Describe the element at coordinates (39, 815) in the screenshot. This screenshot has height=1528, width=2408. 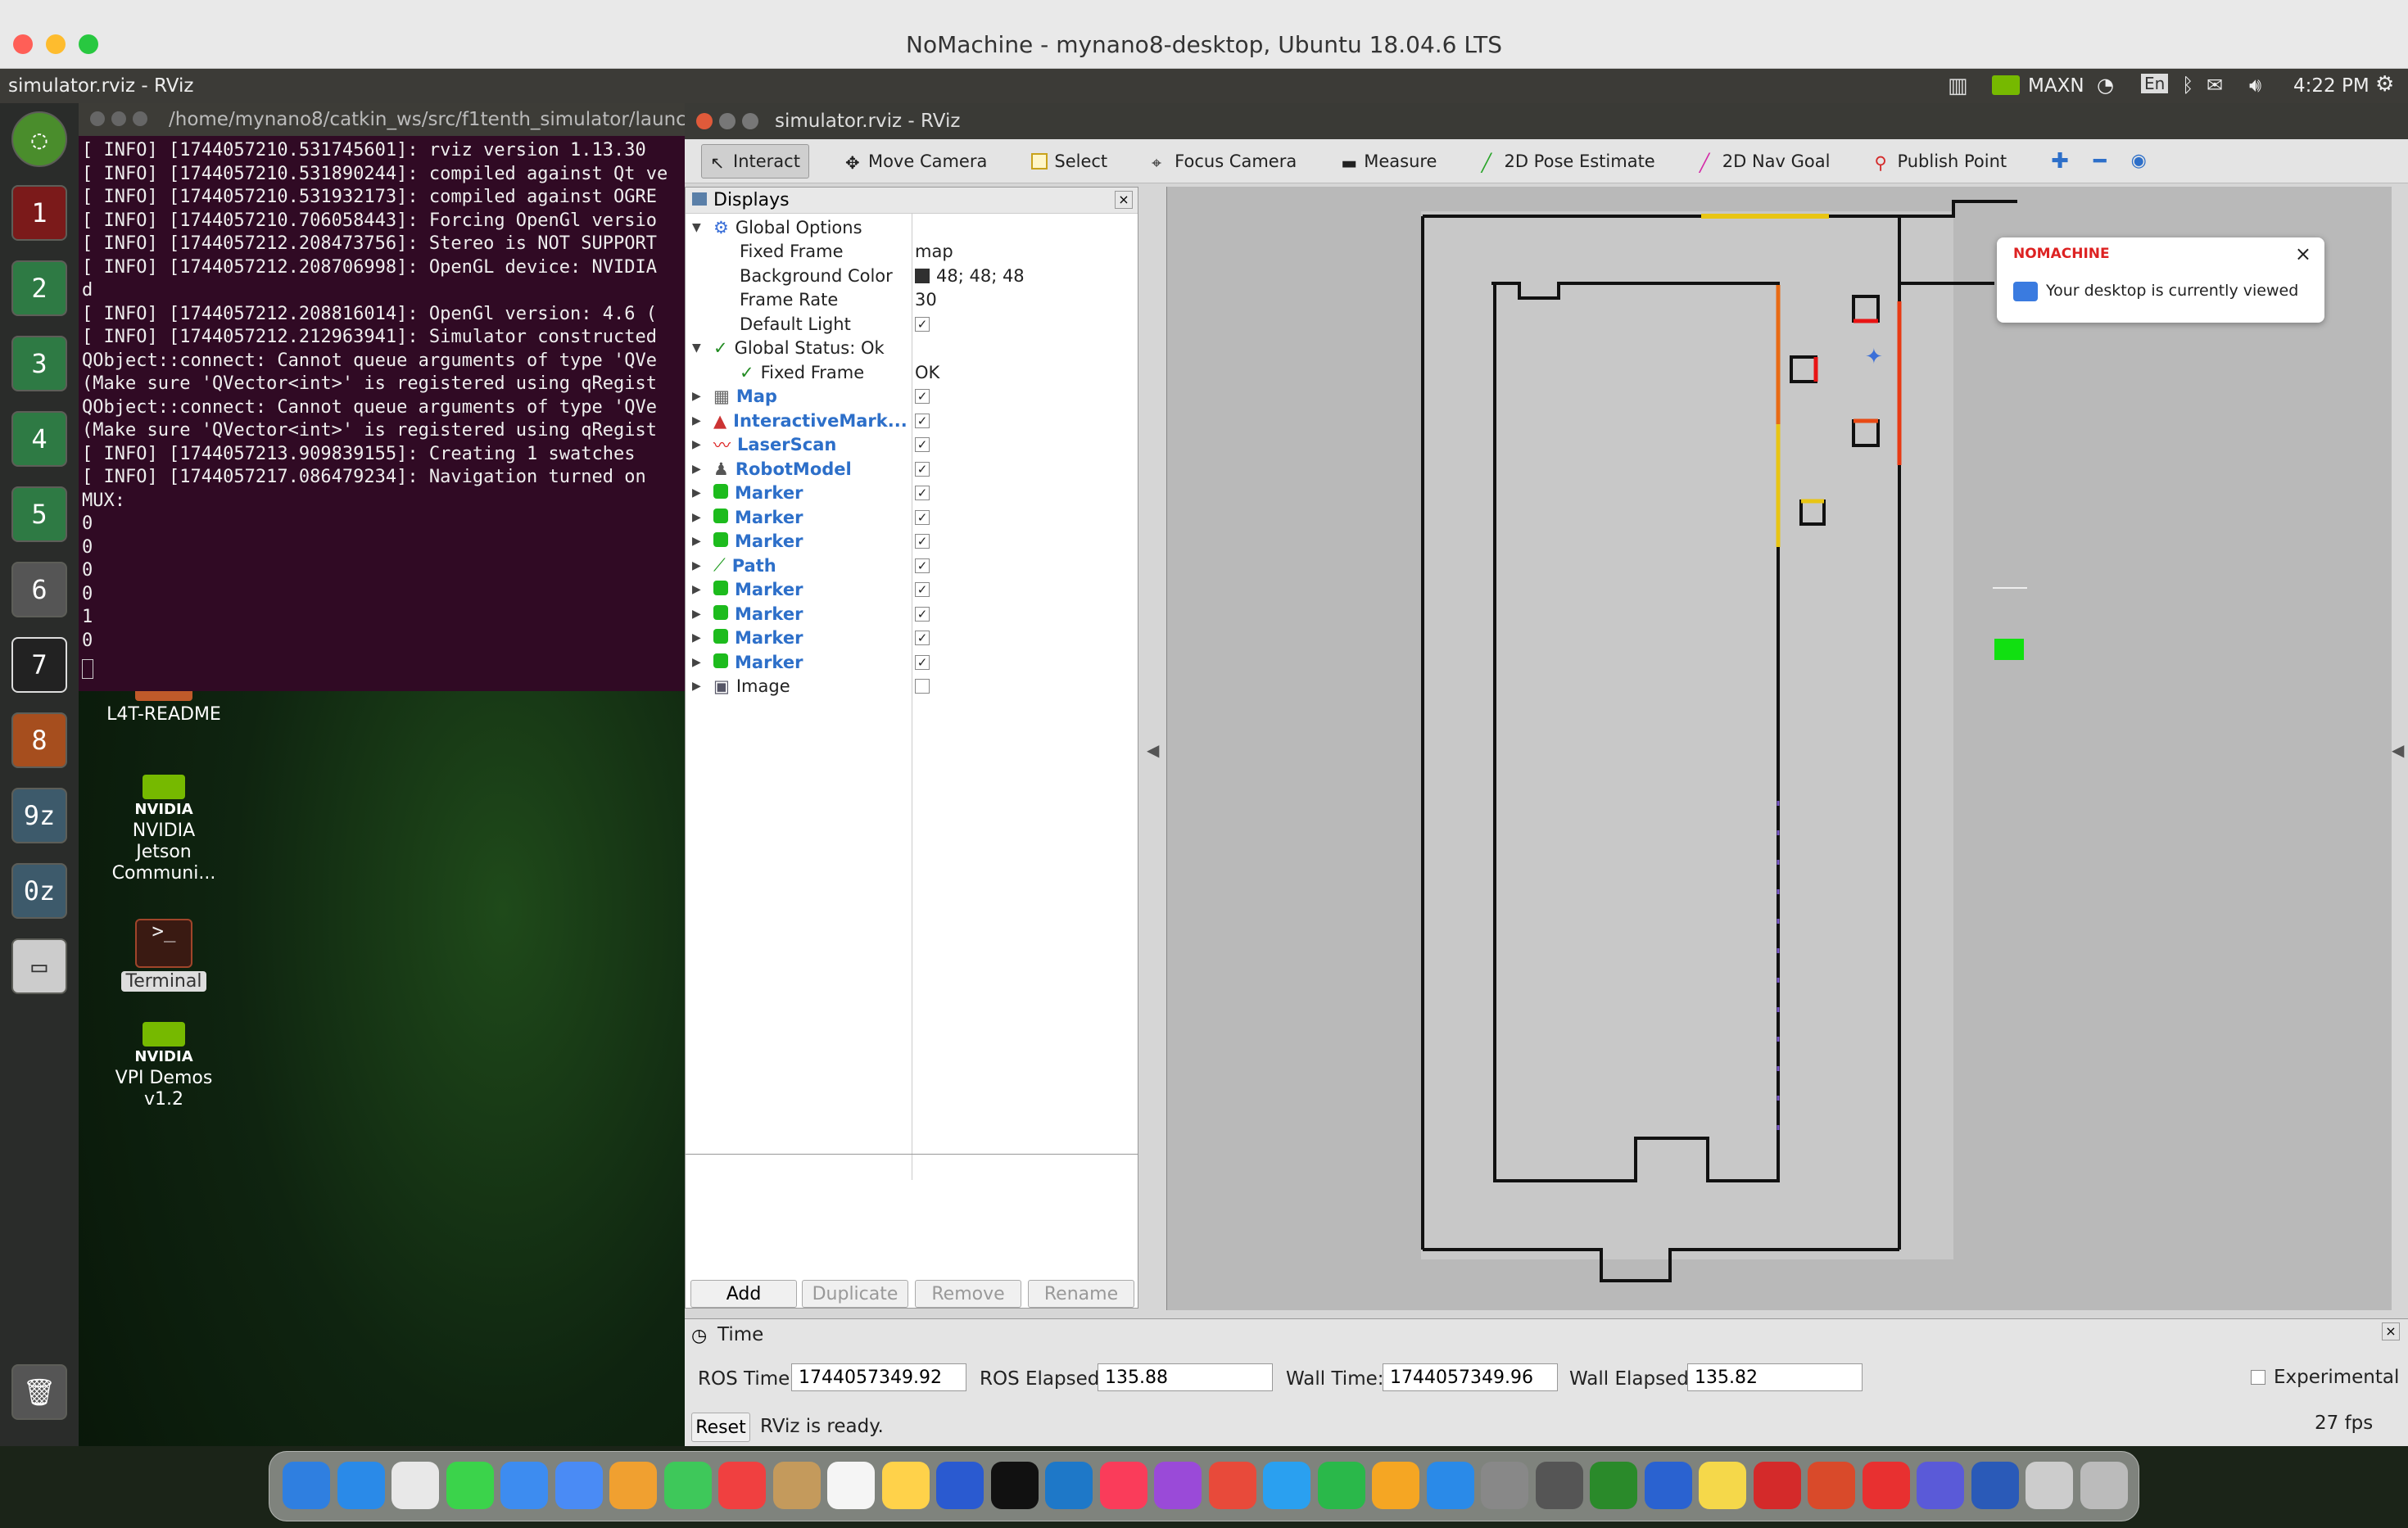
I see `workspace-9-launcher: 9z` at that location.